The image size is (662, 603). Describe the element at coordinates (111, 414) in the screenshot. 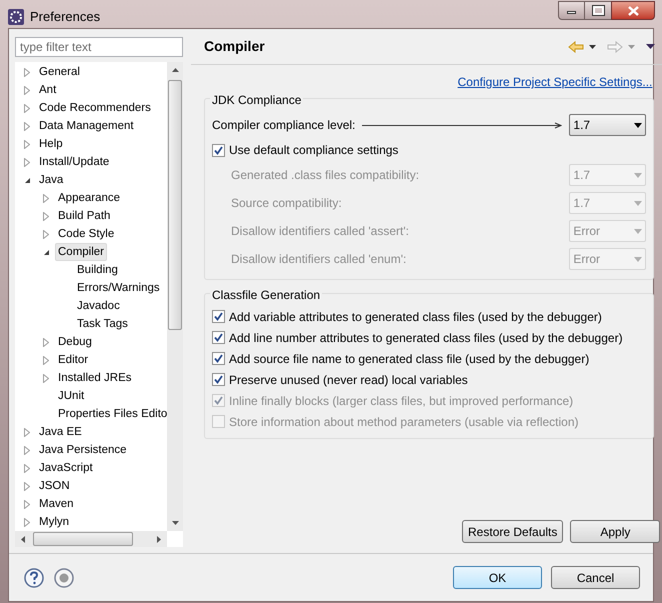

I see `tree-item: Properties Files Edito` at that location.